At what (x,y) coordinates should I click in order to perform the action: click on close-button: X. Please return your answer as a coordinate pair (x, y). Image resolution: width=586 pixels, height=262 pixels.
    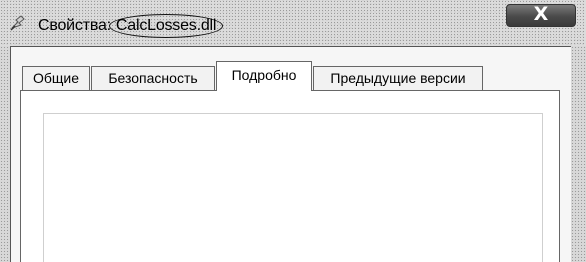
    Looking at the image, I should click on (541, 15).